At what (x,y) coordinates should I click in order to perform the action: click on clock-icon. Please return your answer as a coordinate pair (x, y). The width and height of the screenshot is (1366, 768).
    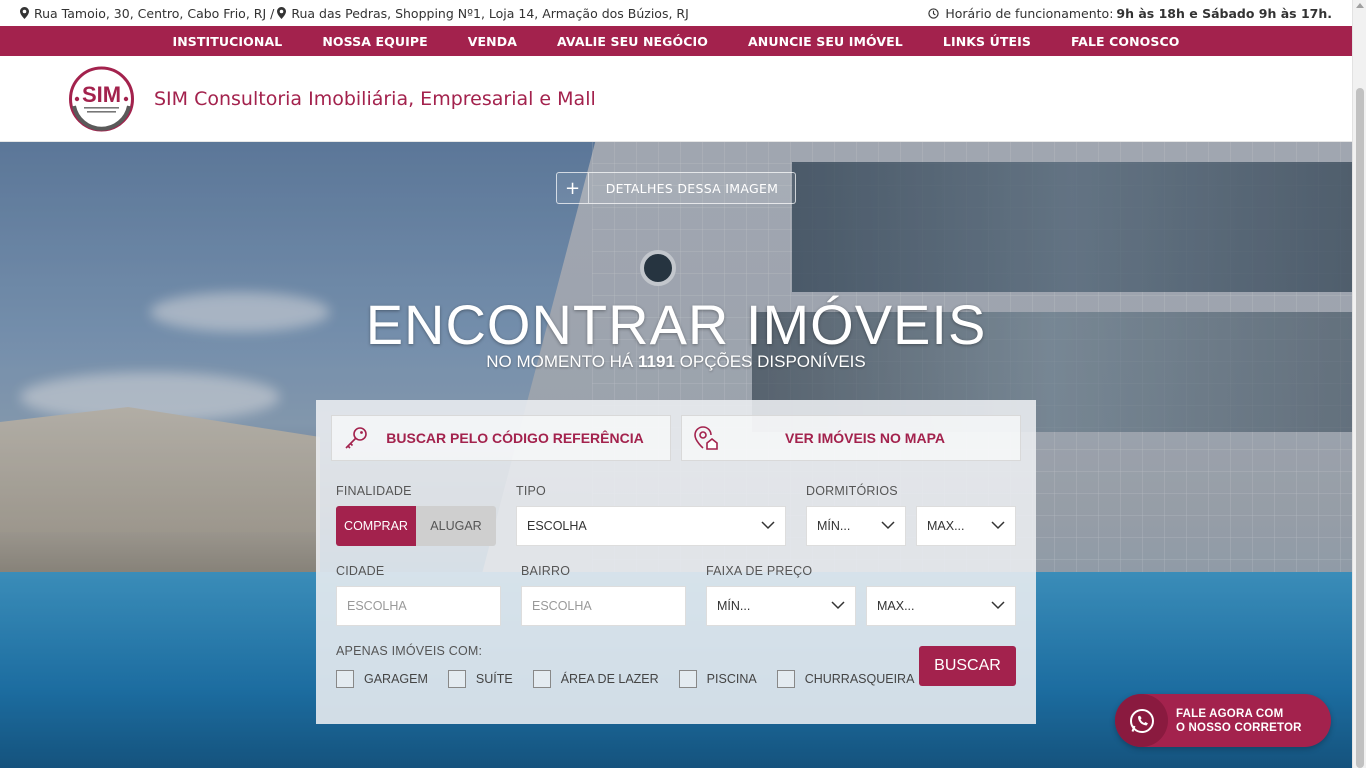
    Looking at the image, I should click on (935, 13).